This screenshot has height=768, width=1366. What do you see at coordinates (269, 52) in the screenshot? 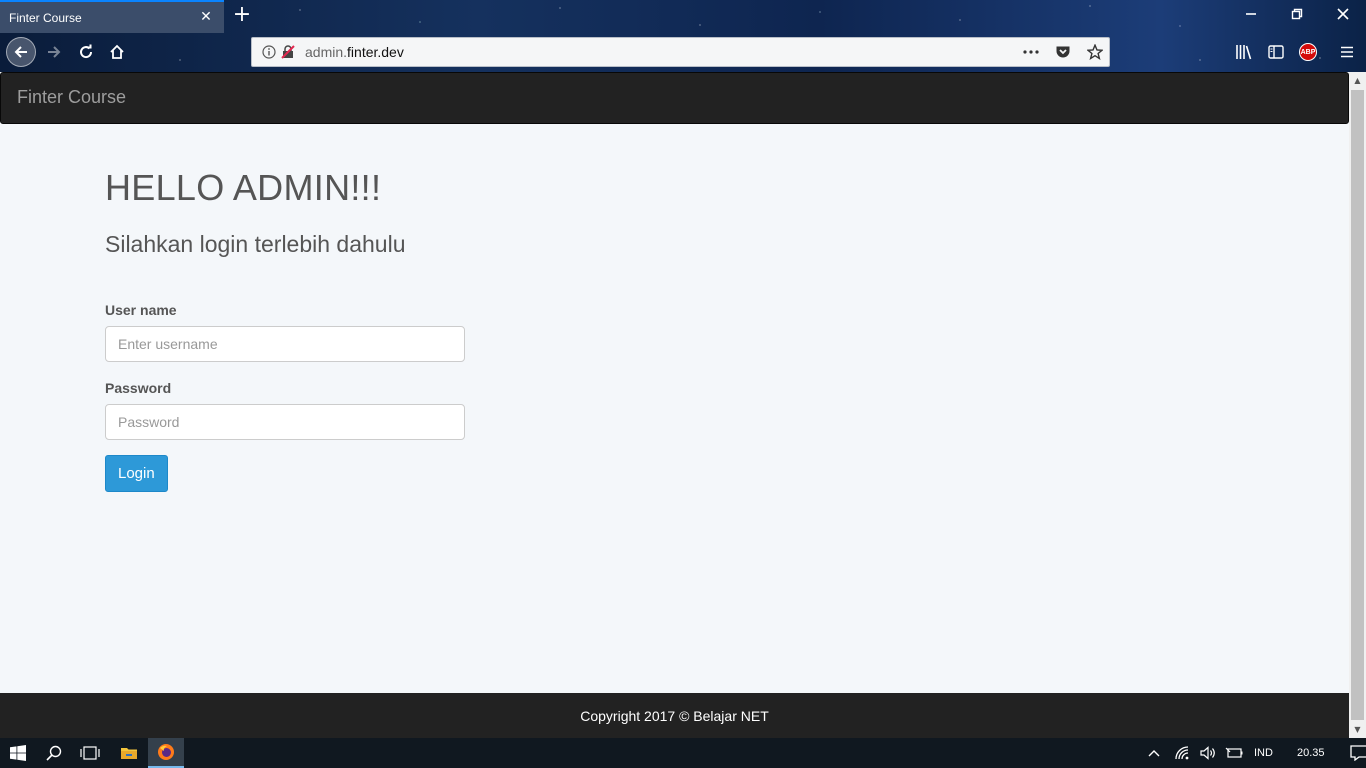
I see `info-icon` at bounding box center [269, 52].